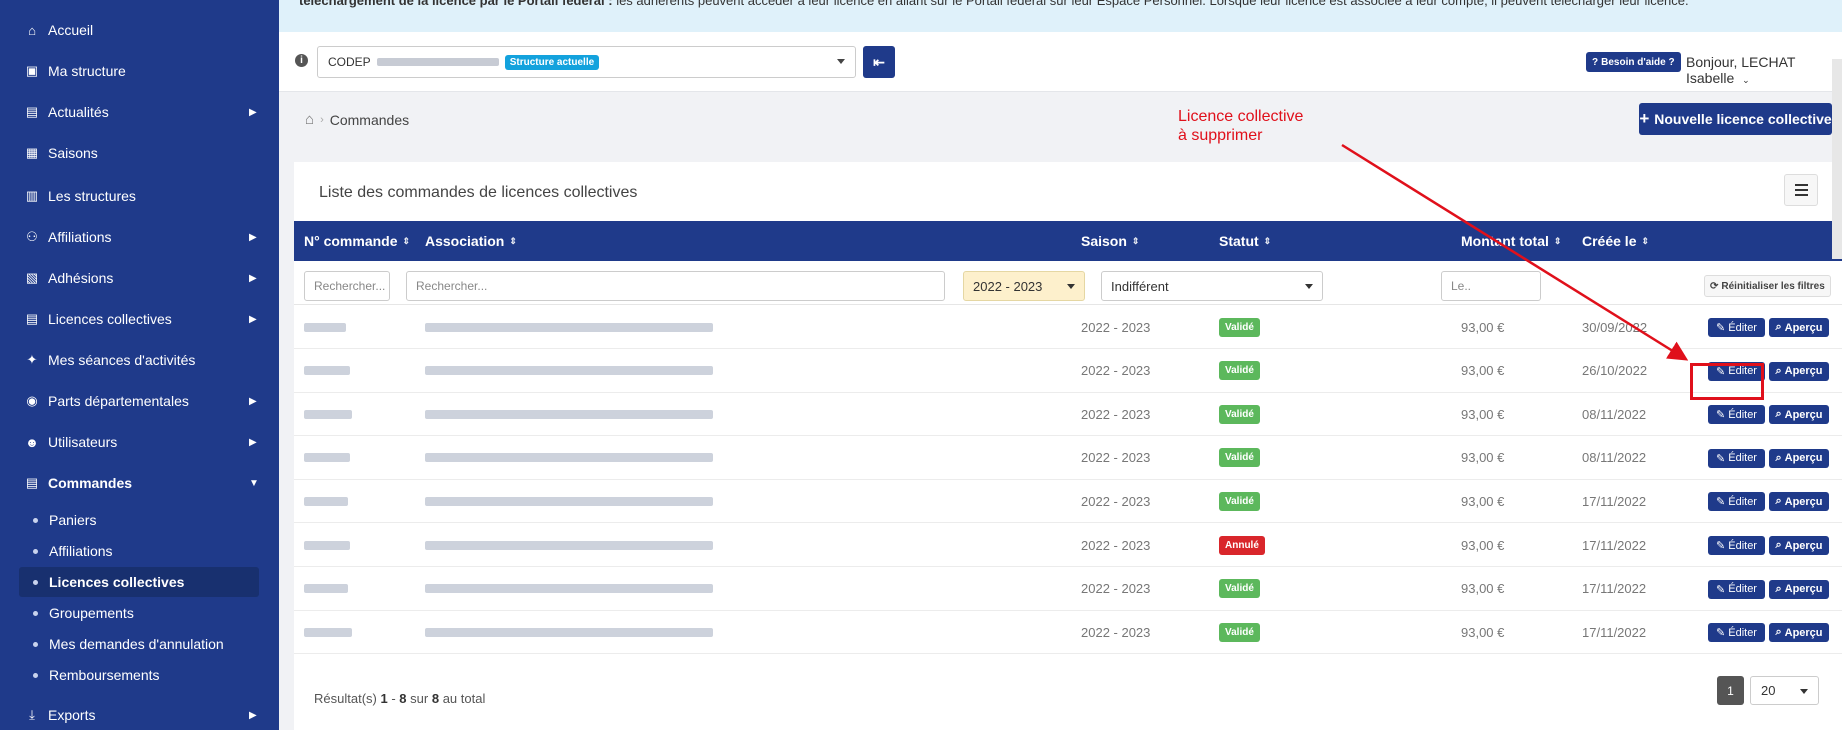 The height and width of the screenshot is (730, 1842). I want to click on sidebar-item-4: ▥ Les structures, so click(139, 196).